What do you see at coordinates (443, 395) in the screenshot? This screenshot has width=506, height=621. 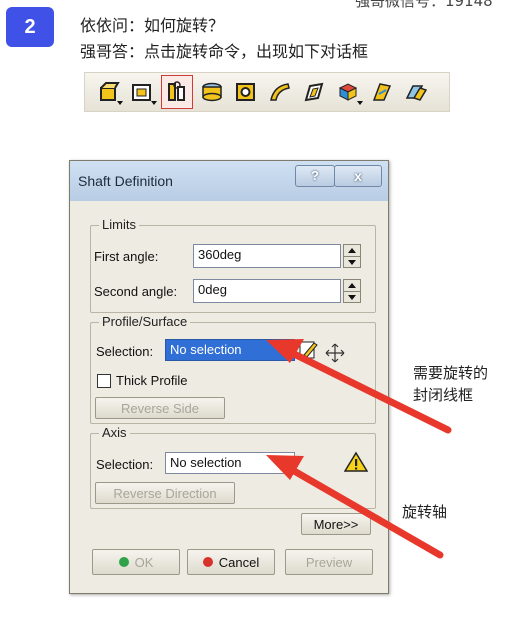 I see `profile-note-line2: 封闭线框` at bounding box center [443, 395].